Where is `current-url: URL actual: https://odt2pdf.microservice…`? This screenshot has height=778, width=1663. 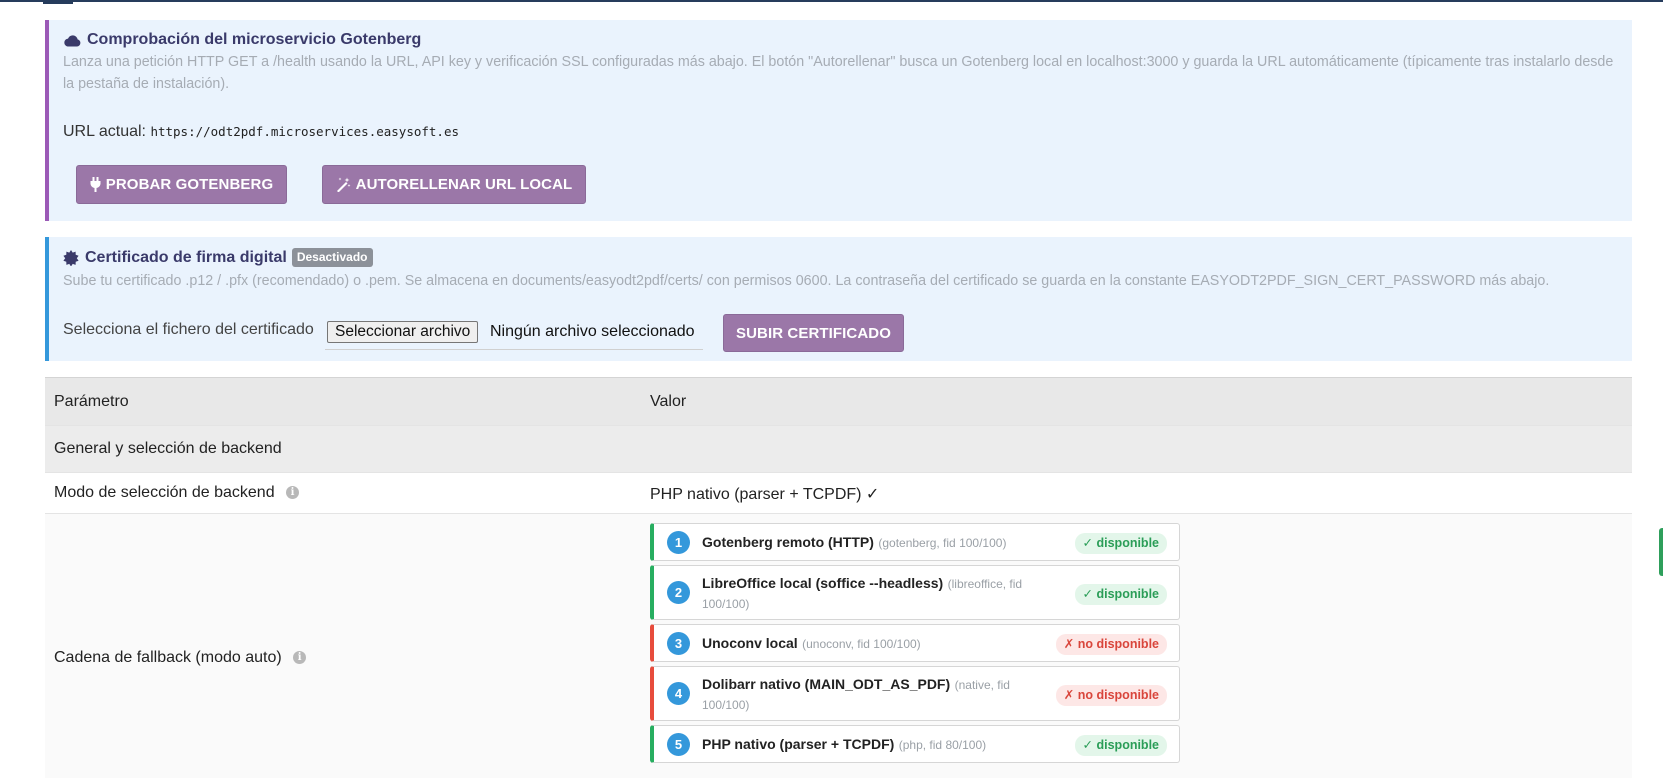 current-url: URL actual: https://odt2pdf.microservice… is located at coordinates (261, 132).